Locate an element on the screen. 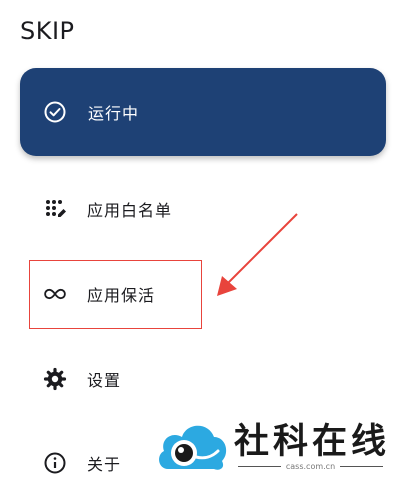 This screenshot has width=401, height=491. annotation-arrow is located at coordinates (257, 254).